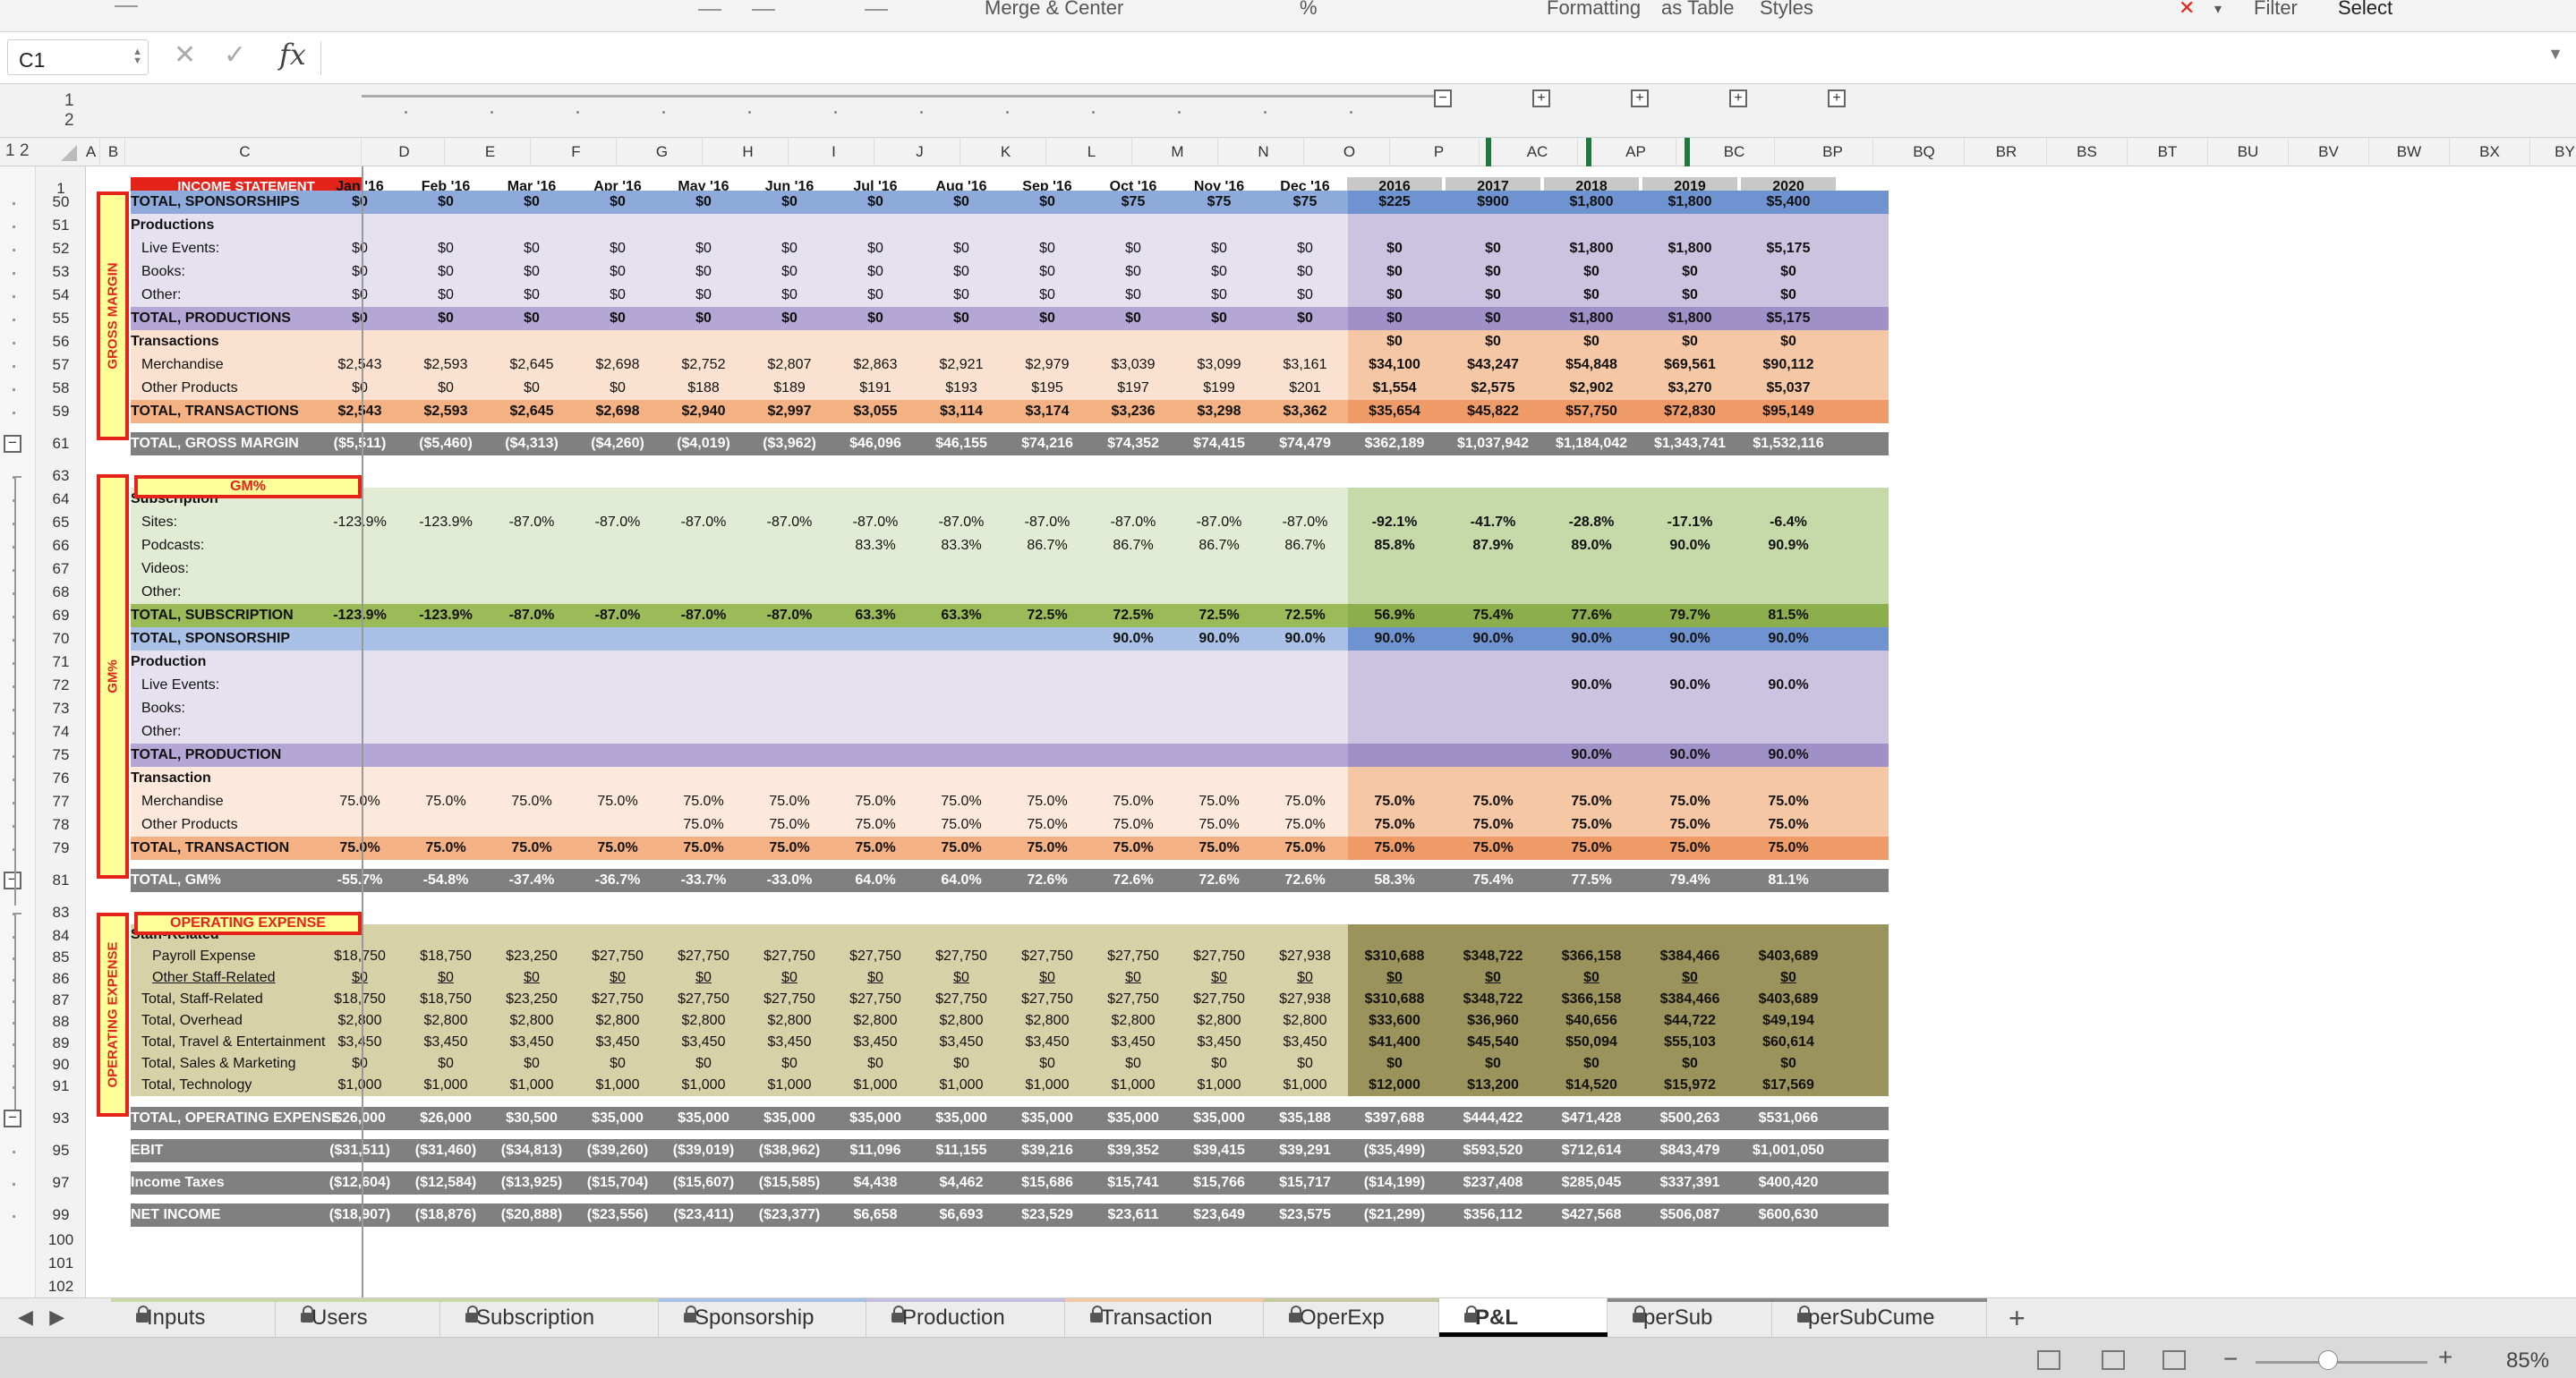 The width and height of the screenshot is (2576, 1378). I want to click on value-cell: ($13,925), so click(531, 1183).